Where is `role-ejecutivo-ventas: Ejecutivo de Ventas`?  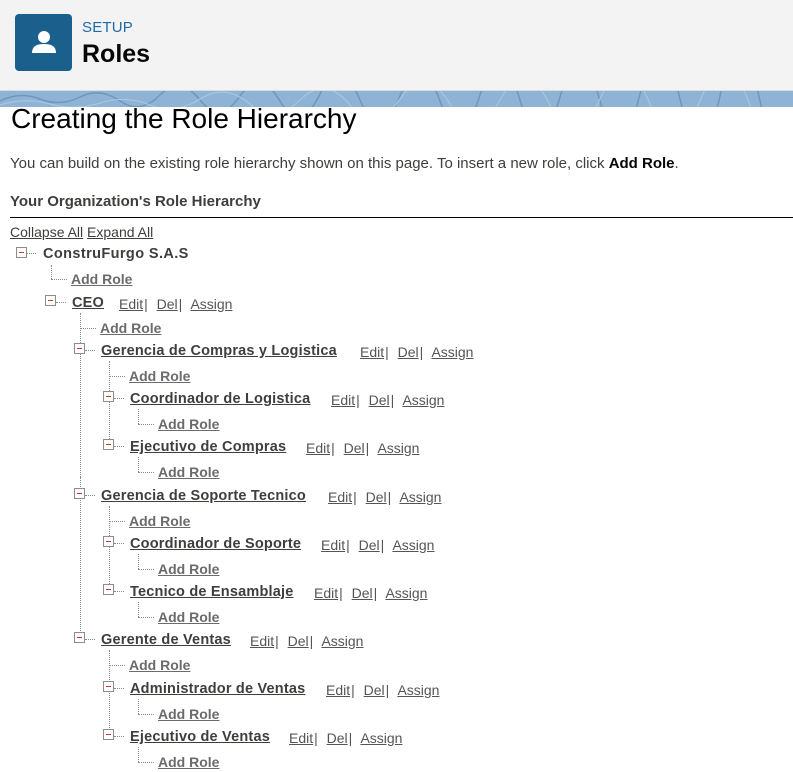 role-ejecutivo-ventas: Ejecutivo de Ventas is located at coordinates (200, 737).